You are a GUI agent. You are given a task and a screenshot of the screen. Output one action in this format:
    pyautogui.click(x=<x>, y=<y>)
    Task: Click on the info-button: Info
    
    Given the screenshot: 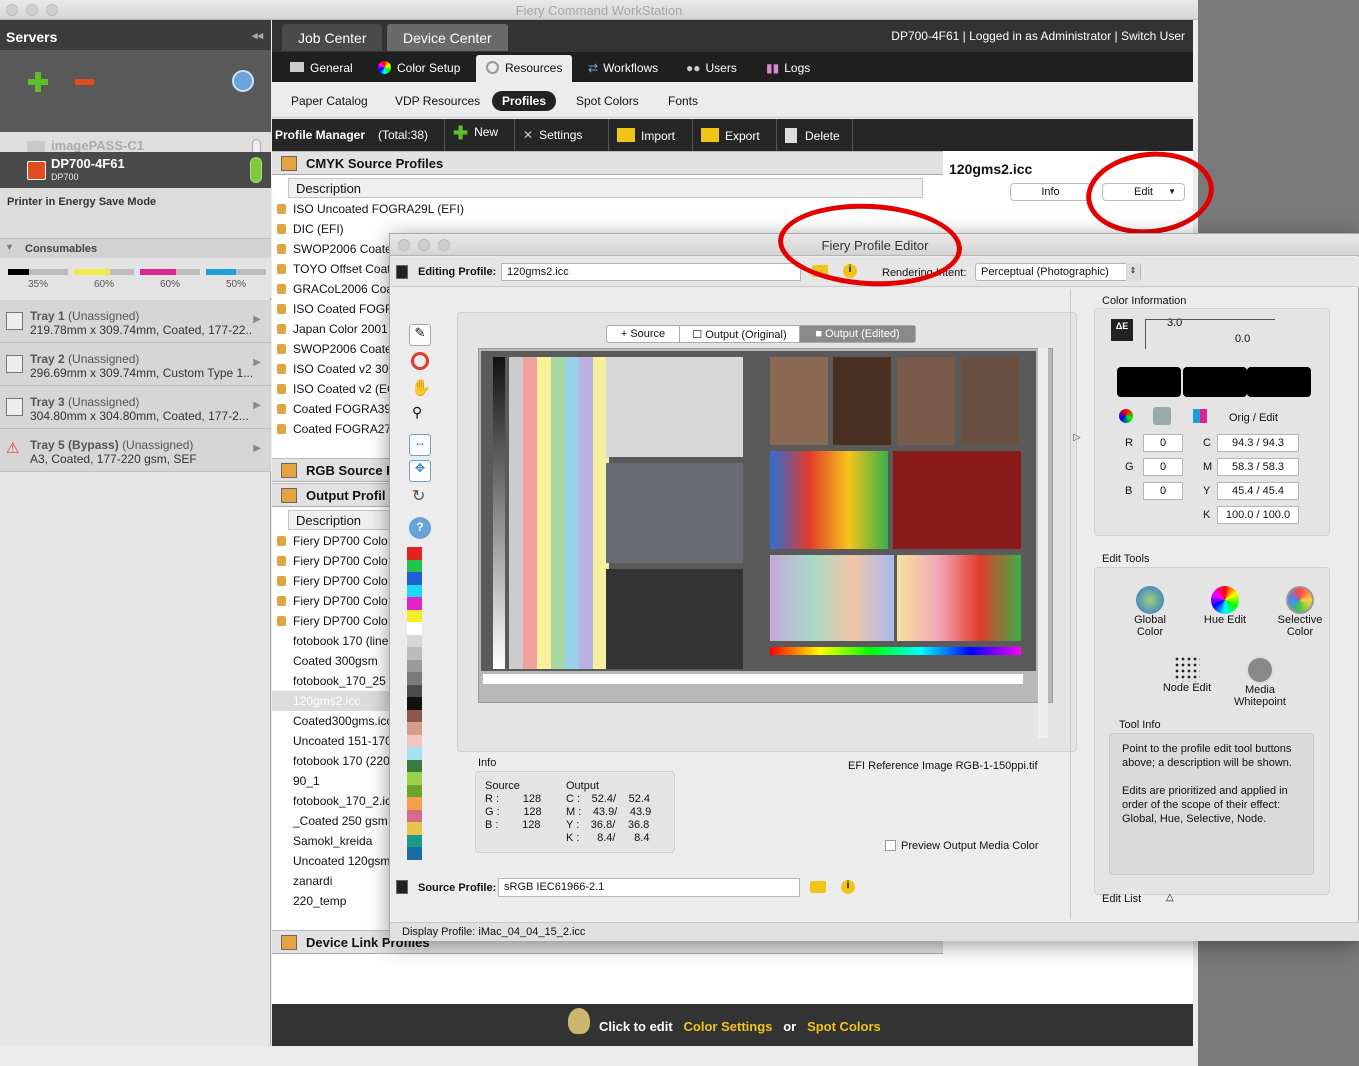 What is the action you would take?
    pyautogui.click(x=1050, y=192)
    